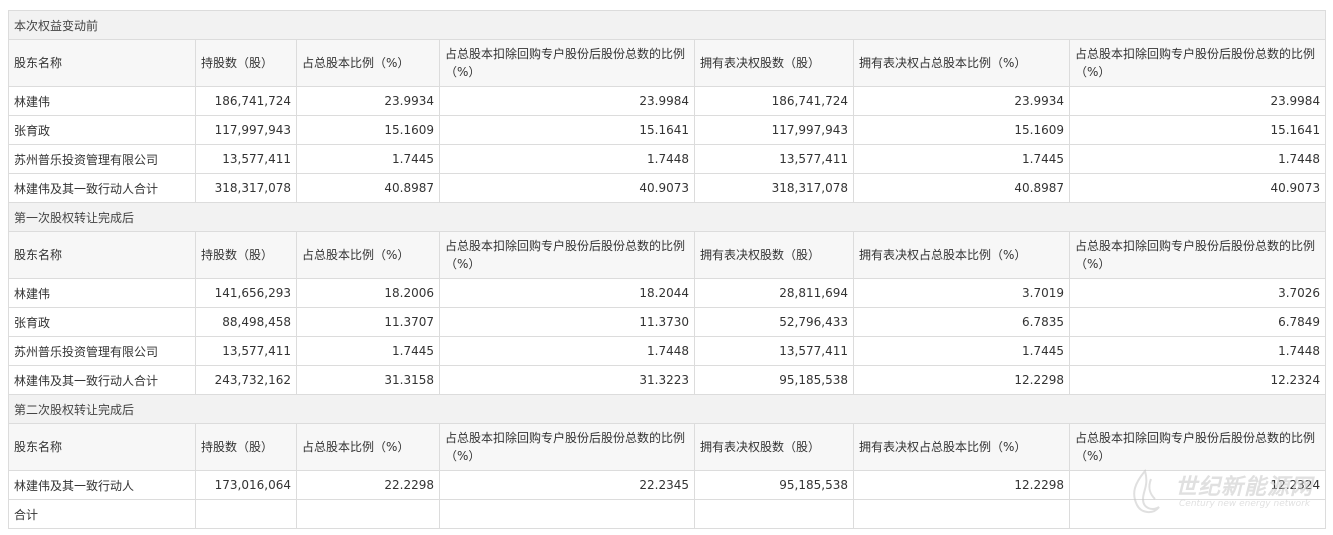 Image resolution: width=1333 pixels, height=535 pixels. What do you see at coordinates (102, 514) in the screenshot?
I see `shareholder-name-cell: 合计` at bounding box center [102, 514].